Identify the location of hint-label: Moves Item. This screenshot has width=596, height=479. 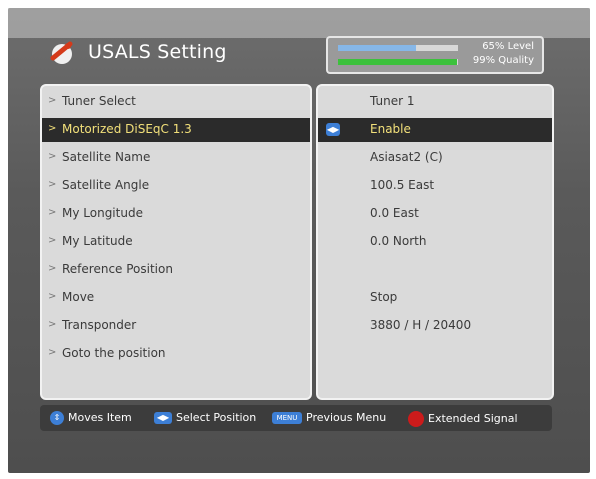
(100, 417).